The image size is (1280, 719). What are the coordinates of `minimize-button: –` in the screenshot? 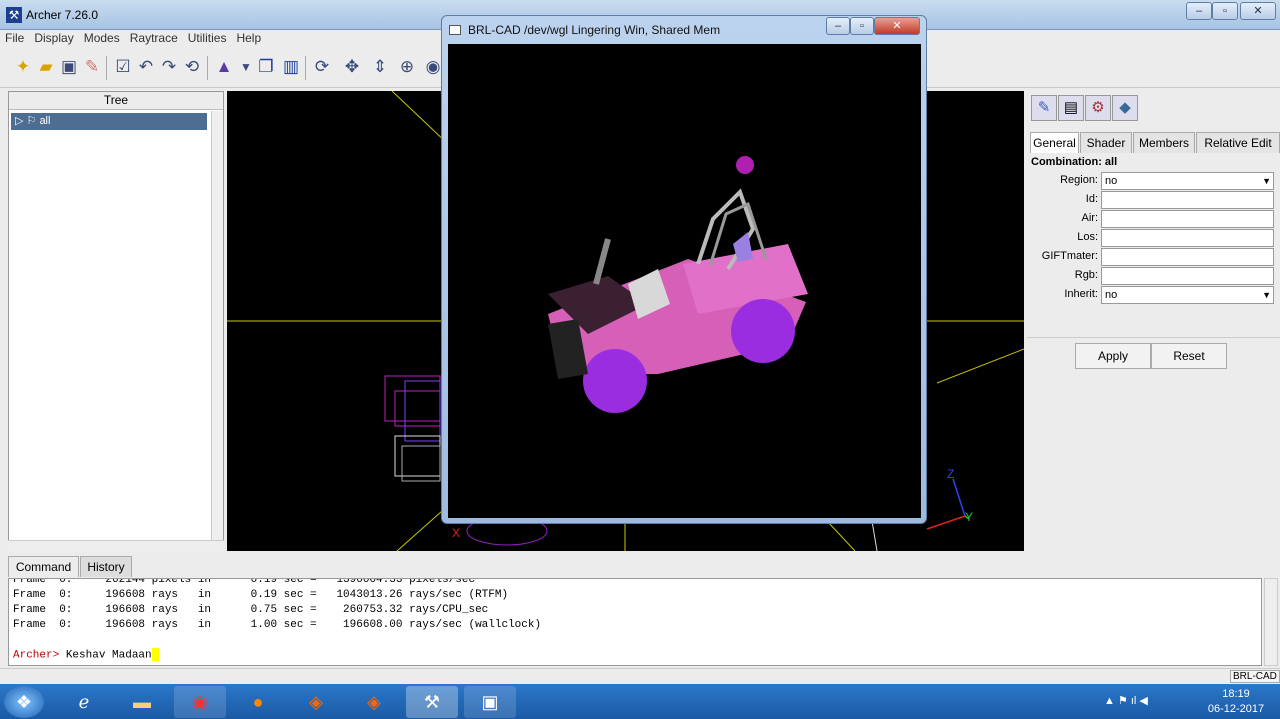 It's located at (1199, 11).